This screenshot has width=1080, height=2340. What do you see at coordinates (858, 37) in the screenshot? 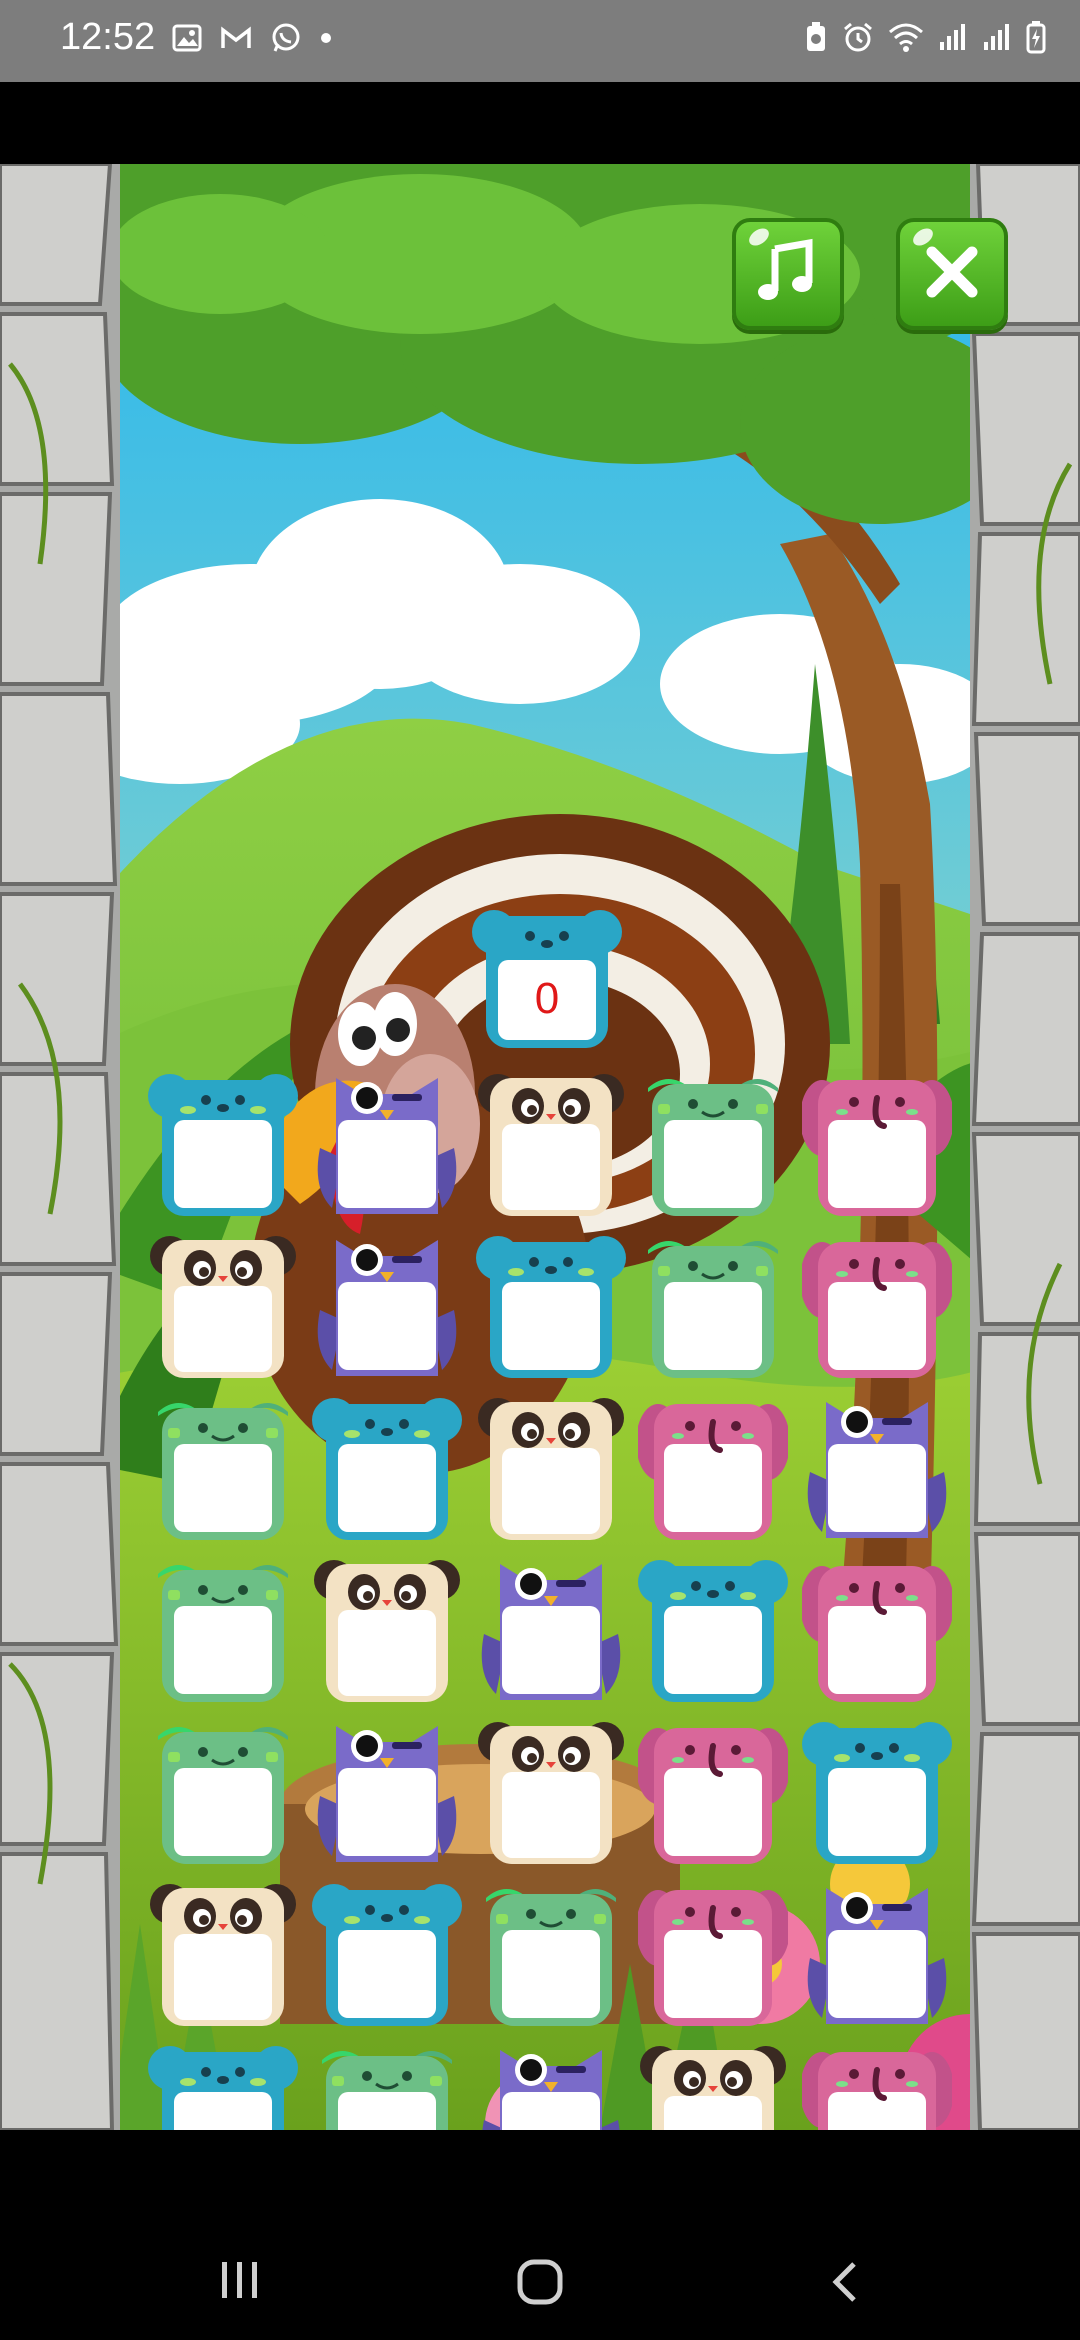
I see `alarm-icon` at bounding box center [858, 37].